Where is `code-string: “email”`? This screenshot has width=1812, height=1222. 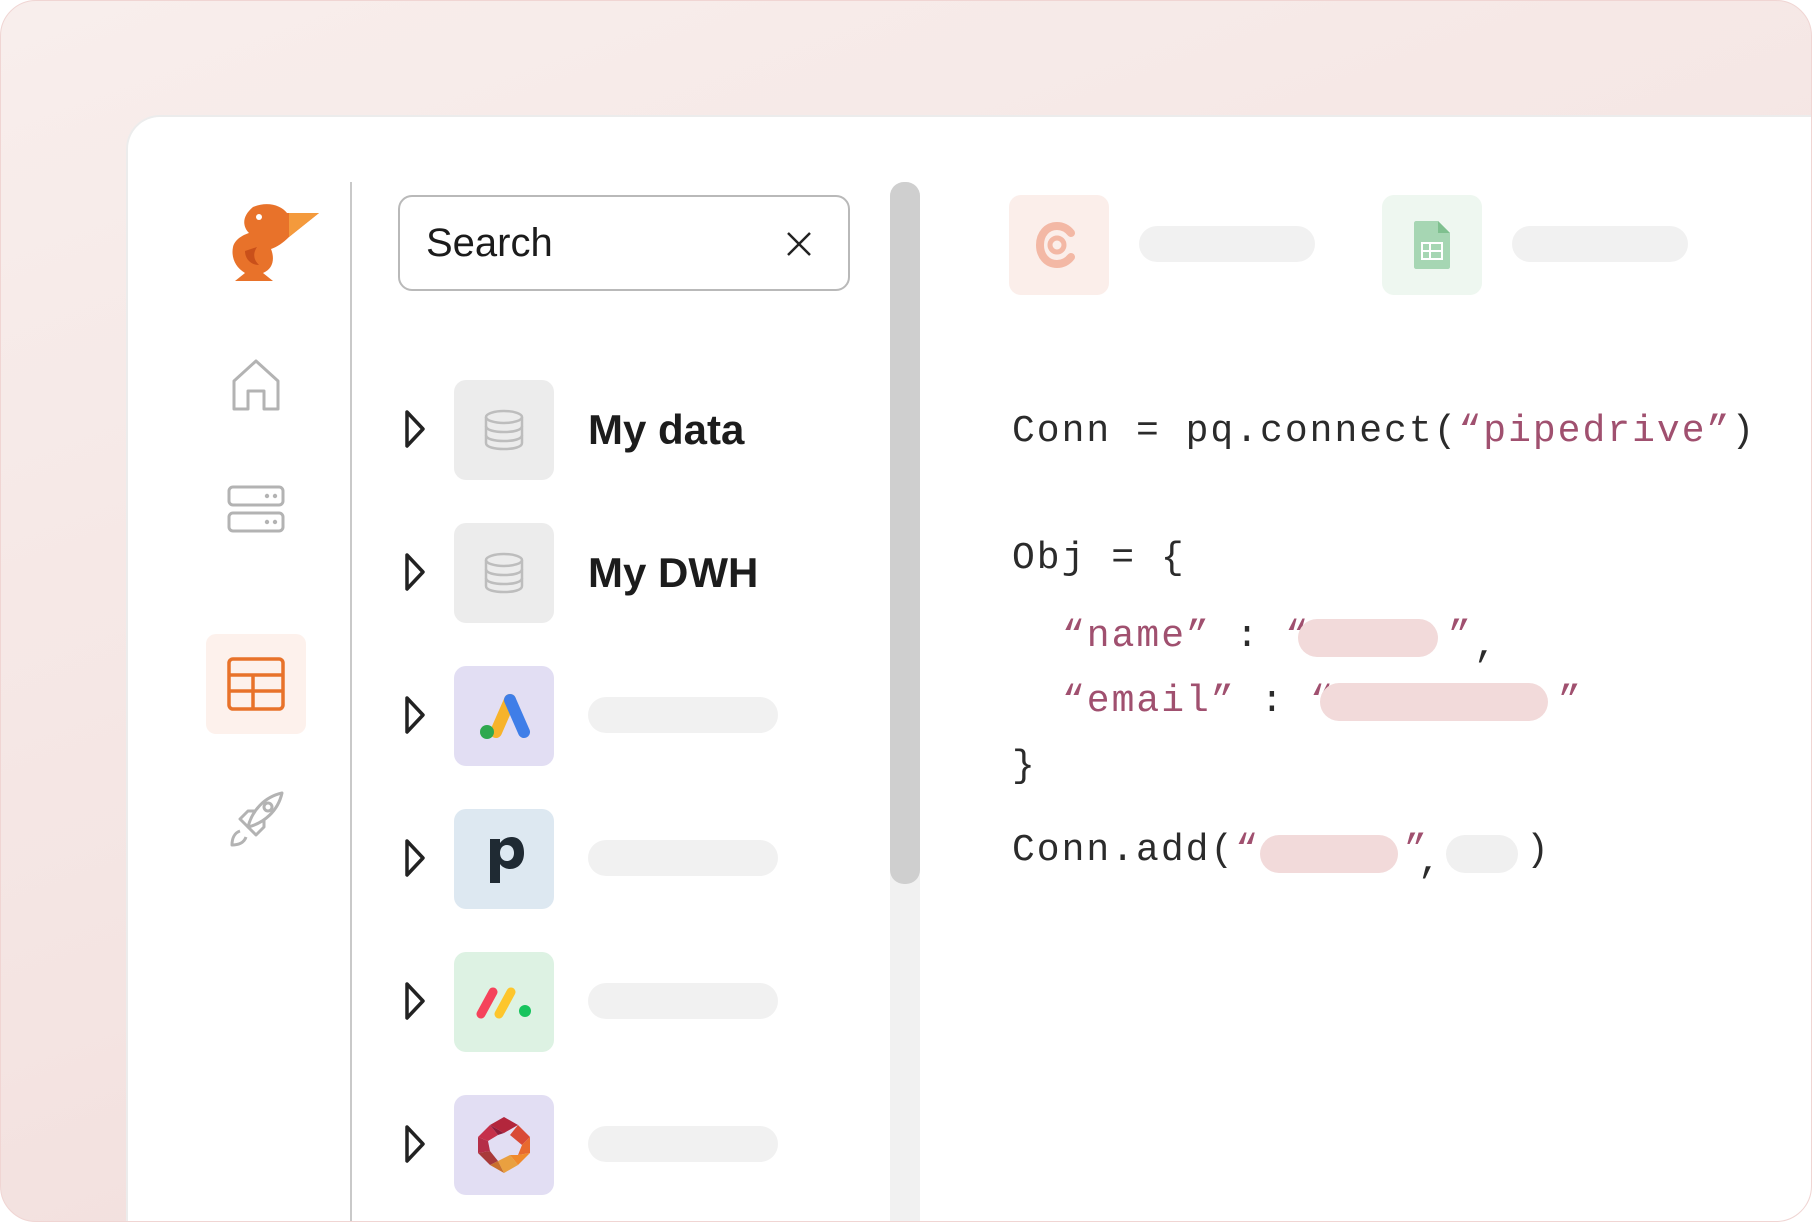
code-string: “email” is located at coordinates (1149, 701).